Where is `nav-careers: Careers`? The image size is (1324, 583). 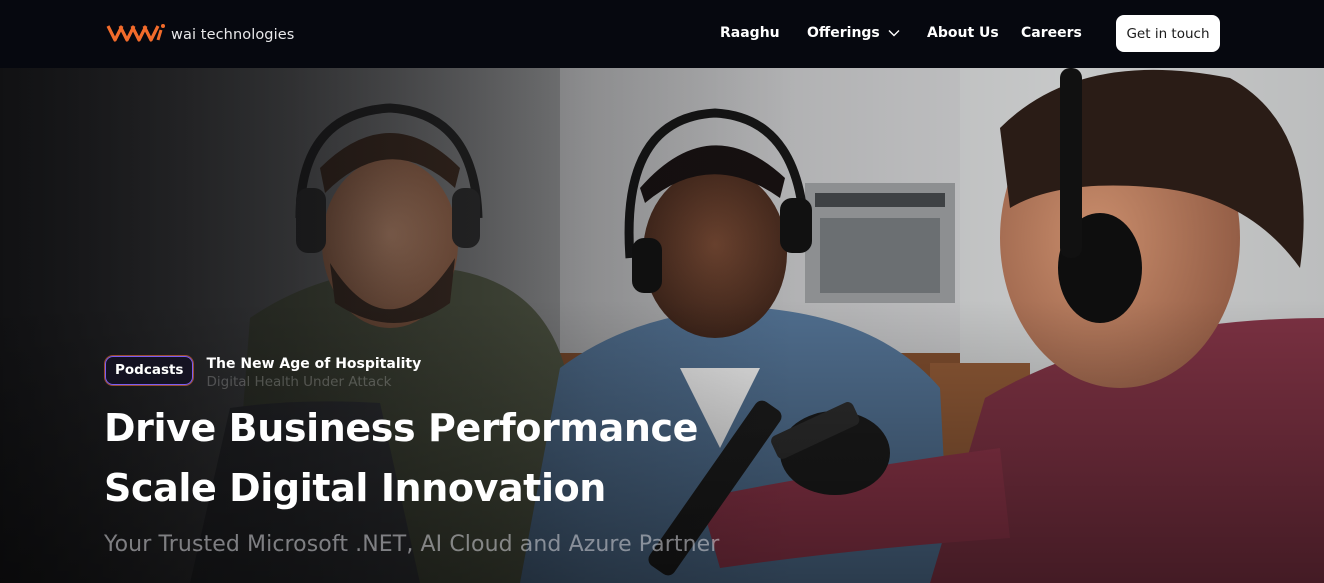 nav-careers: Careers is located at coordinates (1051, 33).